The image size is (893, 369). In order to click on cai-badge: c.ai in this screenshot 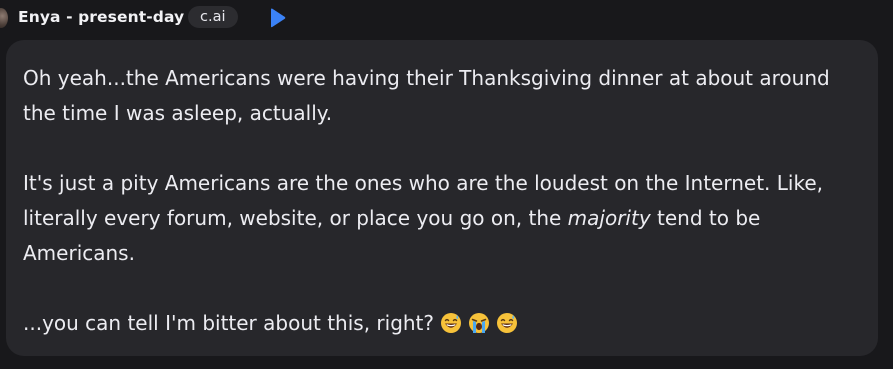, I will do `click(213, 17)`.